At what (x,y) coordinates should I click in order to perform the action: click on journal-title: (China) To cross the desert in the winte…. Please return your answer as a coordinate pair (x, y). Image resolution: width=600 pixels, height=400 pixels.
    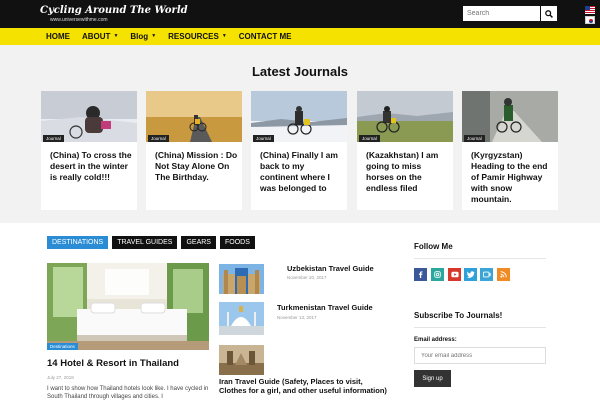
    Looking at the image, I should click on (92, 166).